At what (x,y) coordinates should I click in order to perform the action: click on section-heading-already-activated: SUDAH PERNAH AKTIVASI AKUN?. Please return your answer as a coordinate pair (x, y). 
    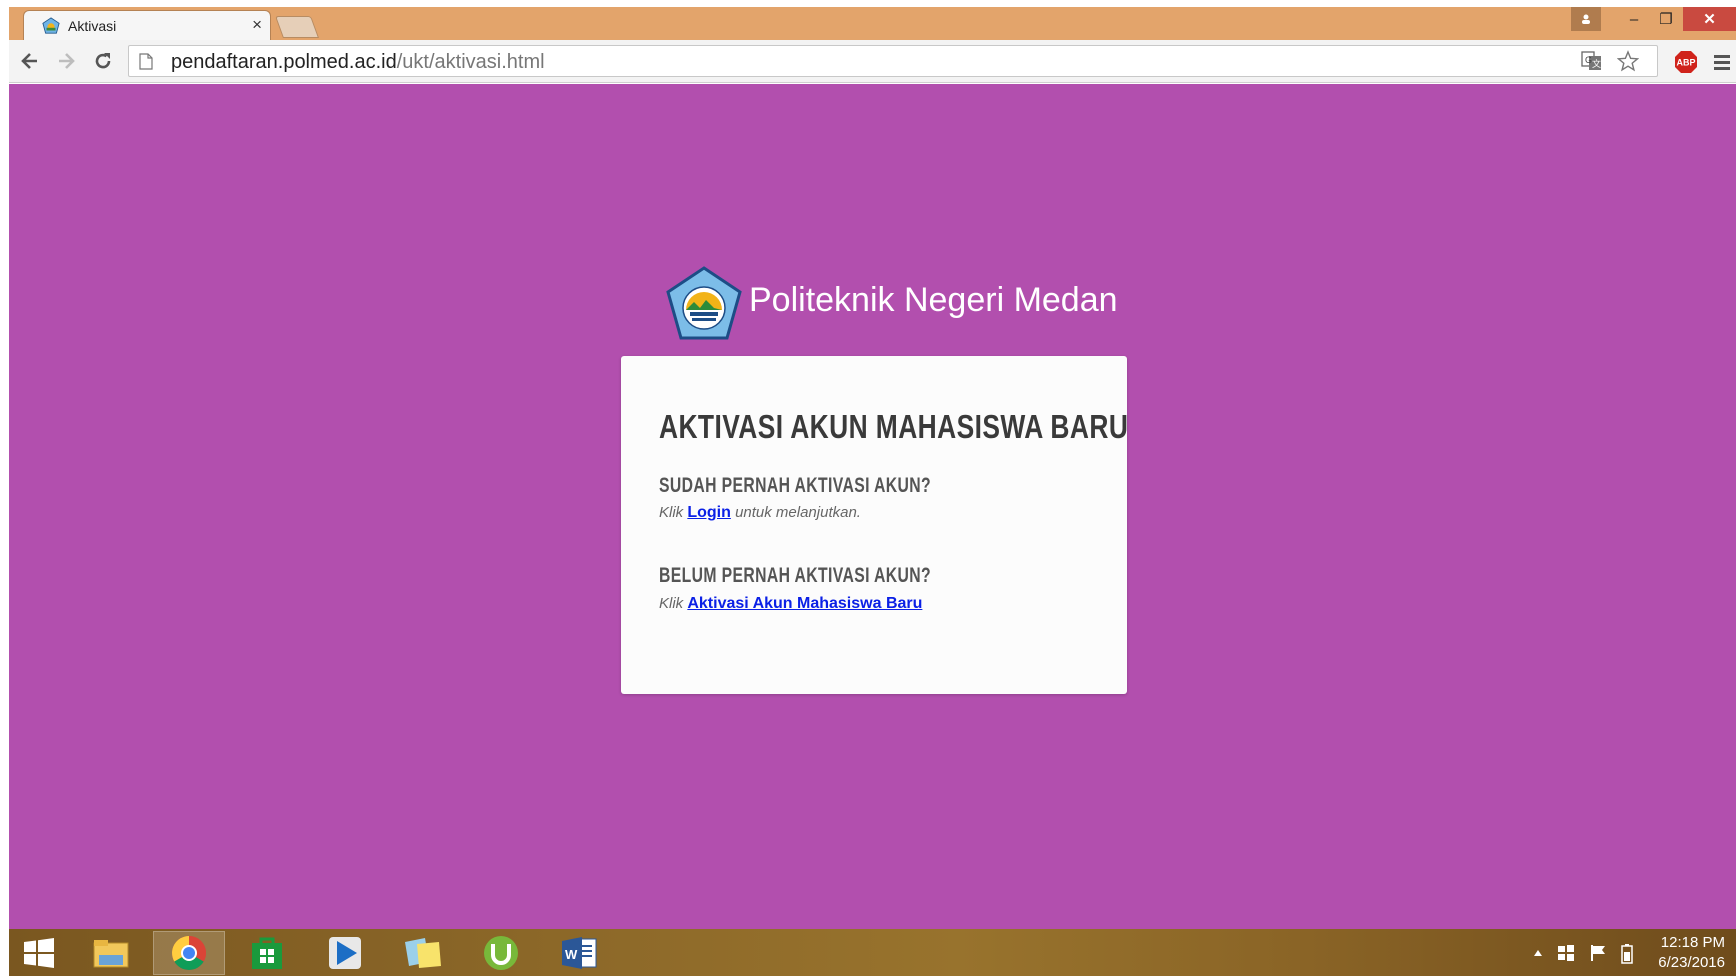
    Looking at the image, I should click on (795, 485).